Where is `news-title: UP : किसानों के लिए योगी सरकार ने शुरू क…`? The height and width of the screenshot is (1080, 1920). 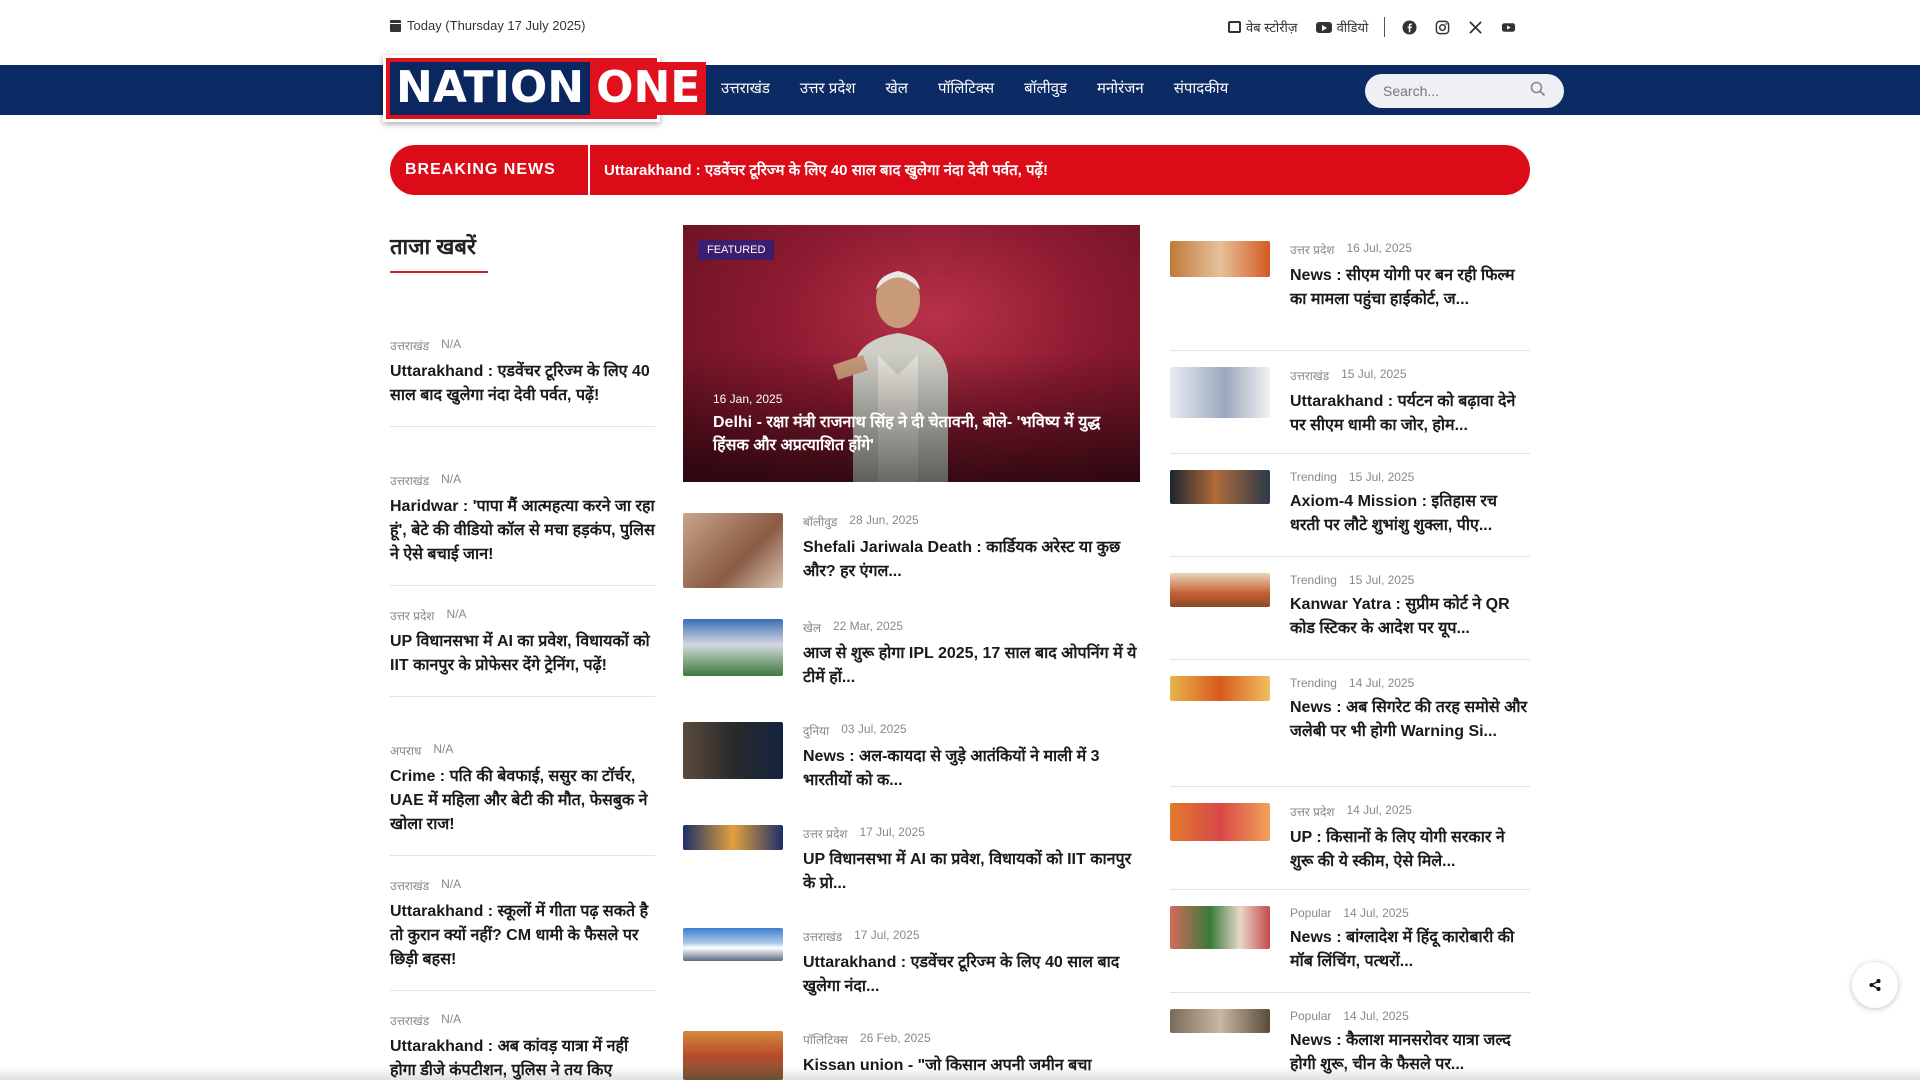 news-title: UP : किसानों के लिए योगी सरकार ने शुरू क… is located at coordinates (1410, 850).